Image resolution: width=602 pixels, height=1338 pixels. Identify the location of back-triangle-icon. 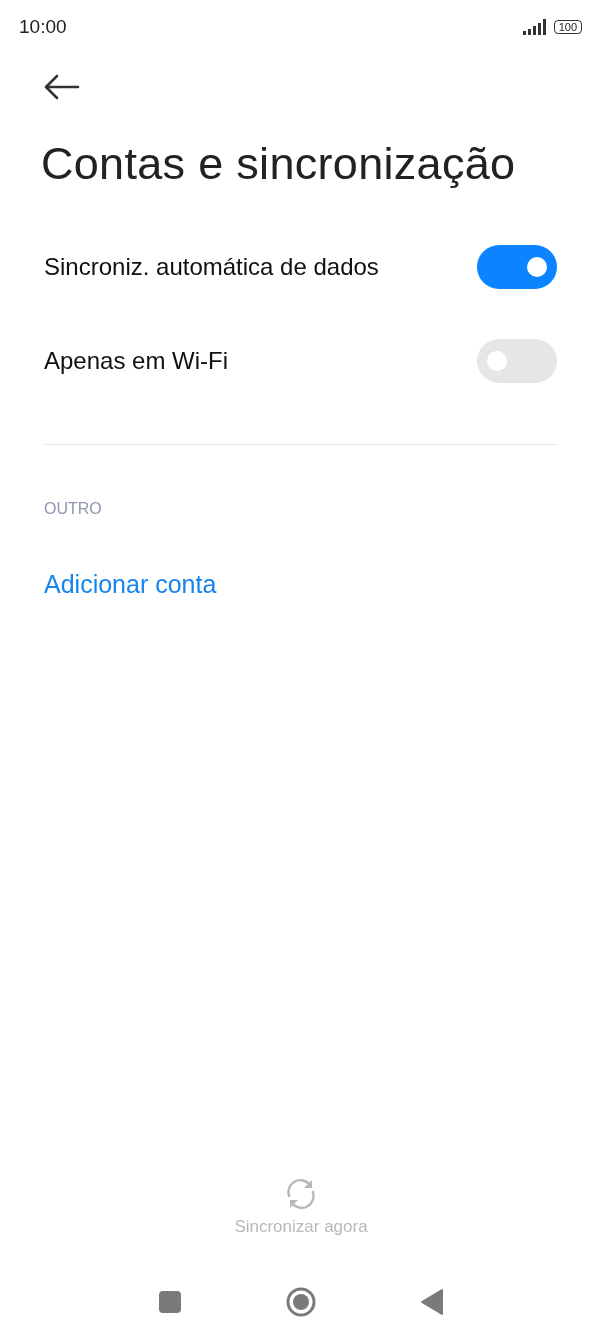
(432, 1302).